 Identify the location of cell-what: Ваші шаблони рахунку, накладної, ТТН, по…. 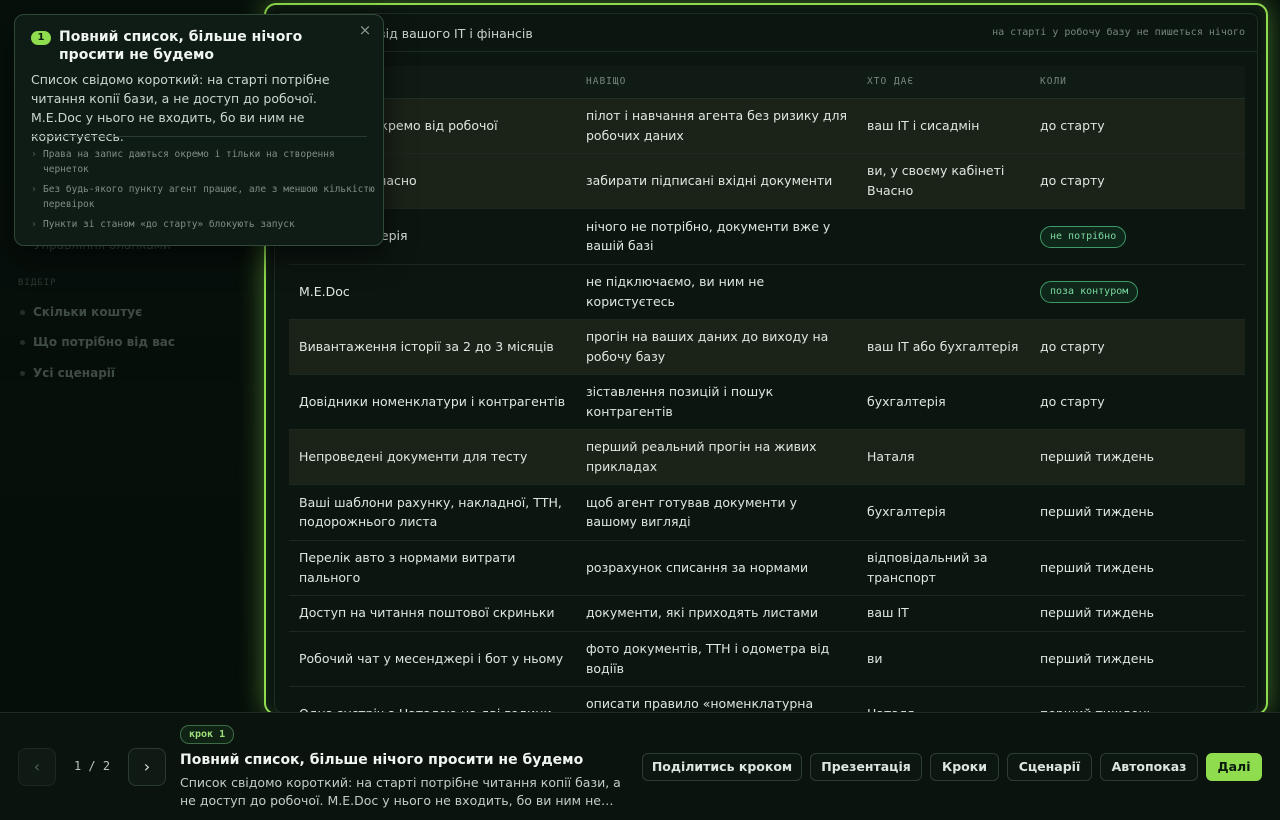
(432, 512).